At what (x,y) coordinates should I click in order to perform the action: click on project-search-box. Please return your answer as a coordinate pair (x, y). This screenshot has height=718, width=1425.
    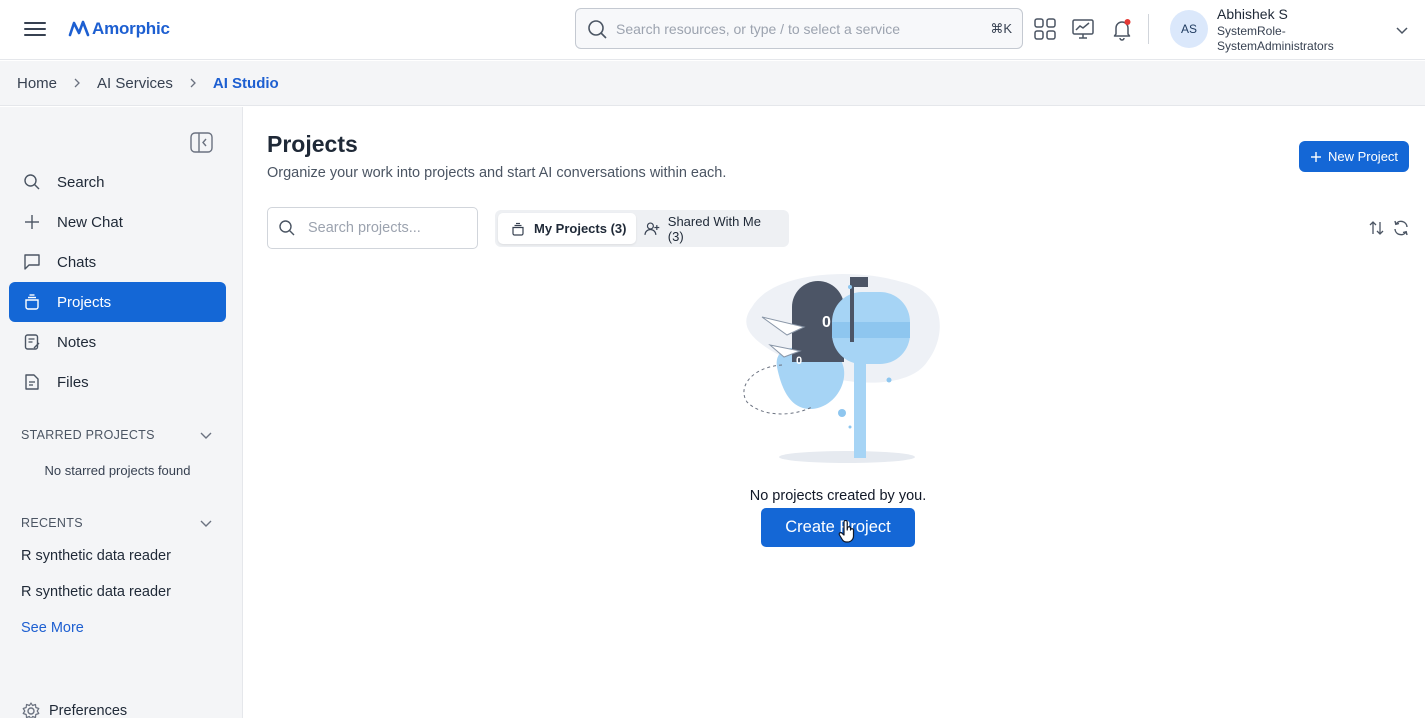
    Looking at the image, I should click on (372, 228).